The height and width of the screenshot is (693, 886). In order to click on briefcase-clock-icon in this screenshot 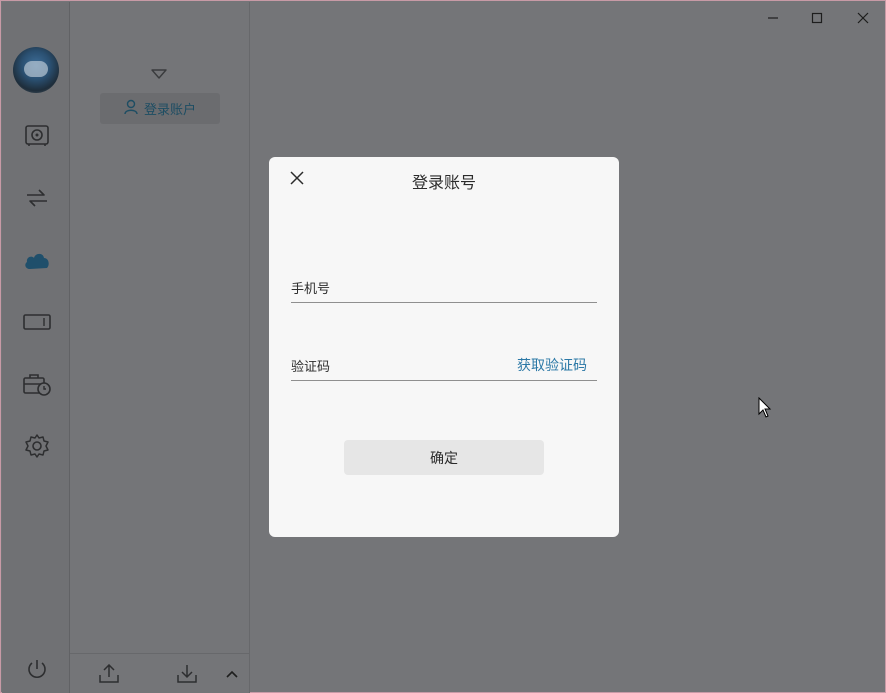, I will do `click(37, 384)`.